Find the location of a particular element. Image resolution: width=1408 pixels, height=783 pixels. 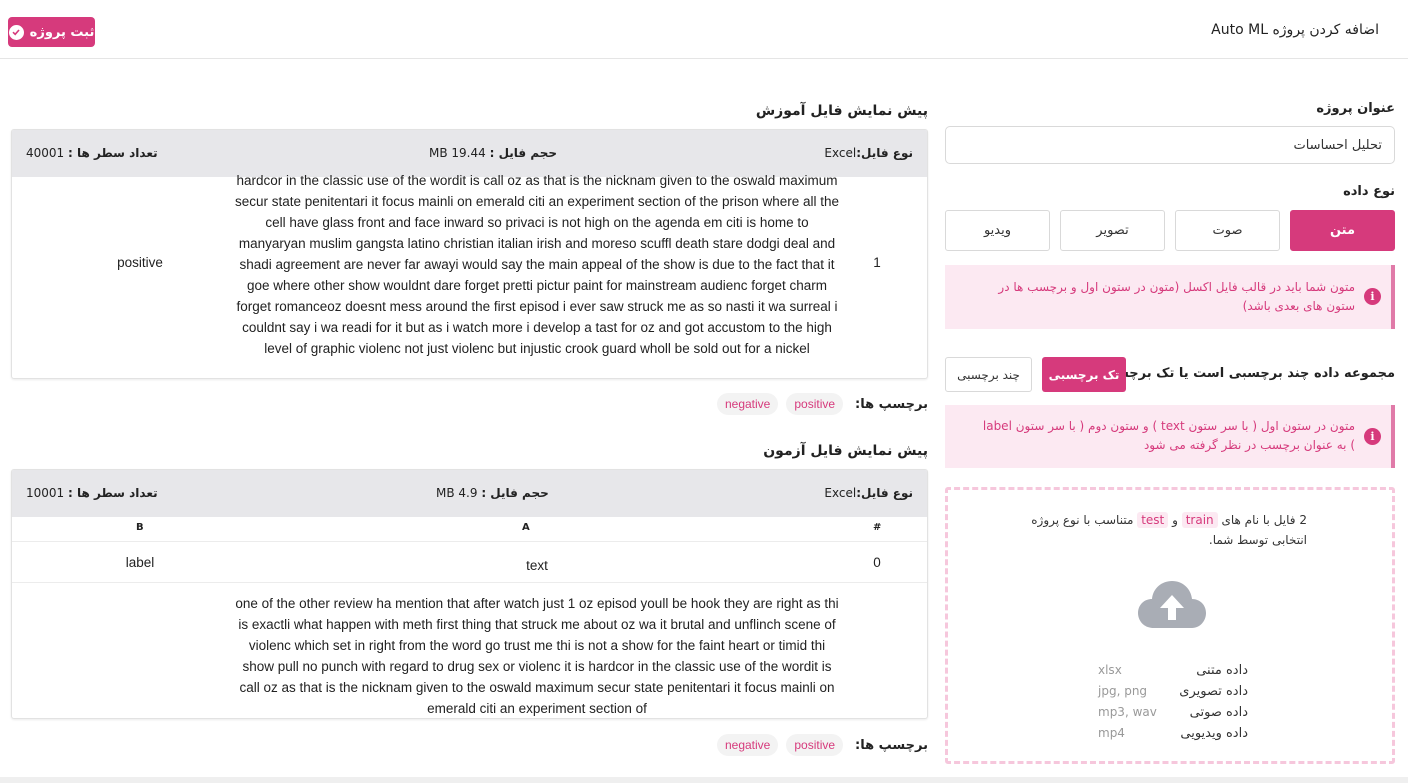

label-question: مجموعه داده چند برچسبی است یا تک برچسبی؟ is located at coordinates (1242, 373).